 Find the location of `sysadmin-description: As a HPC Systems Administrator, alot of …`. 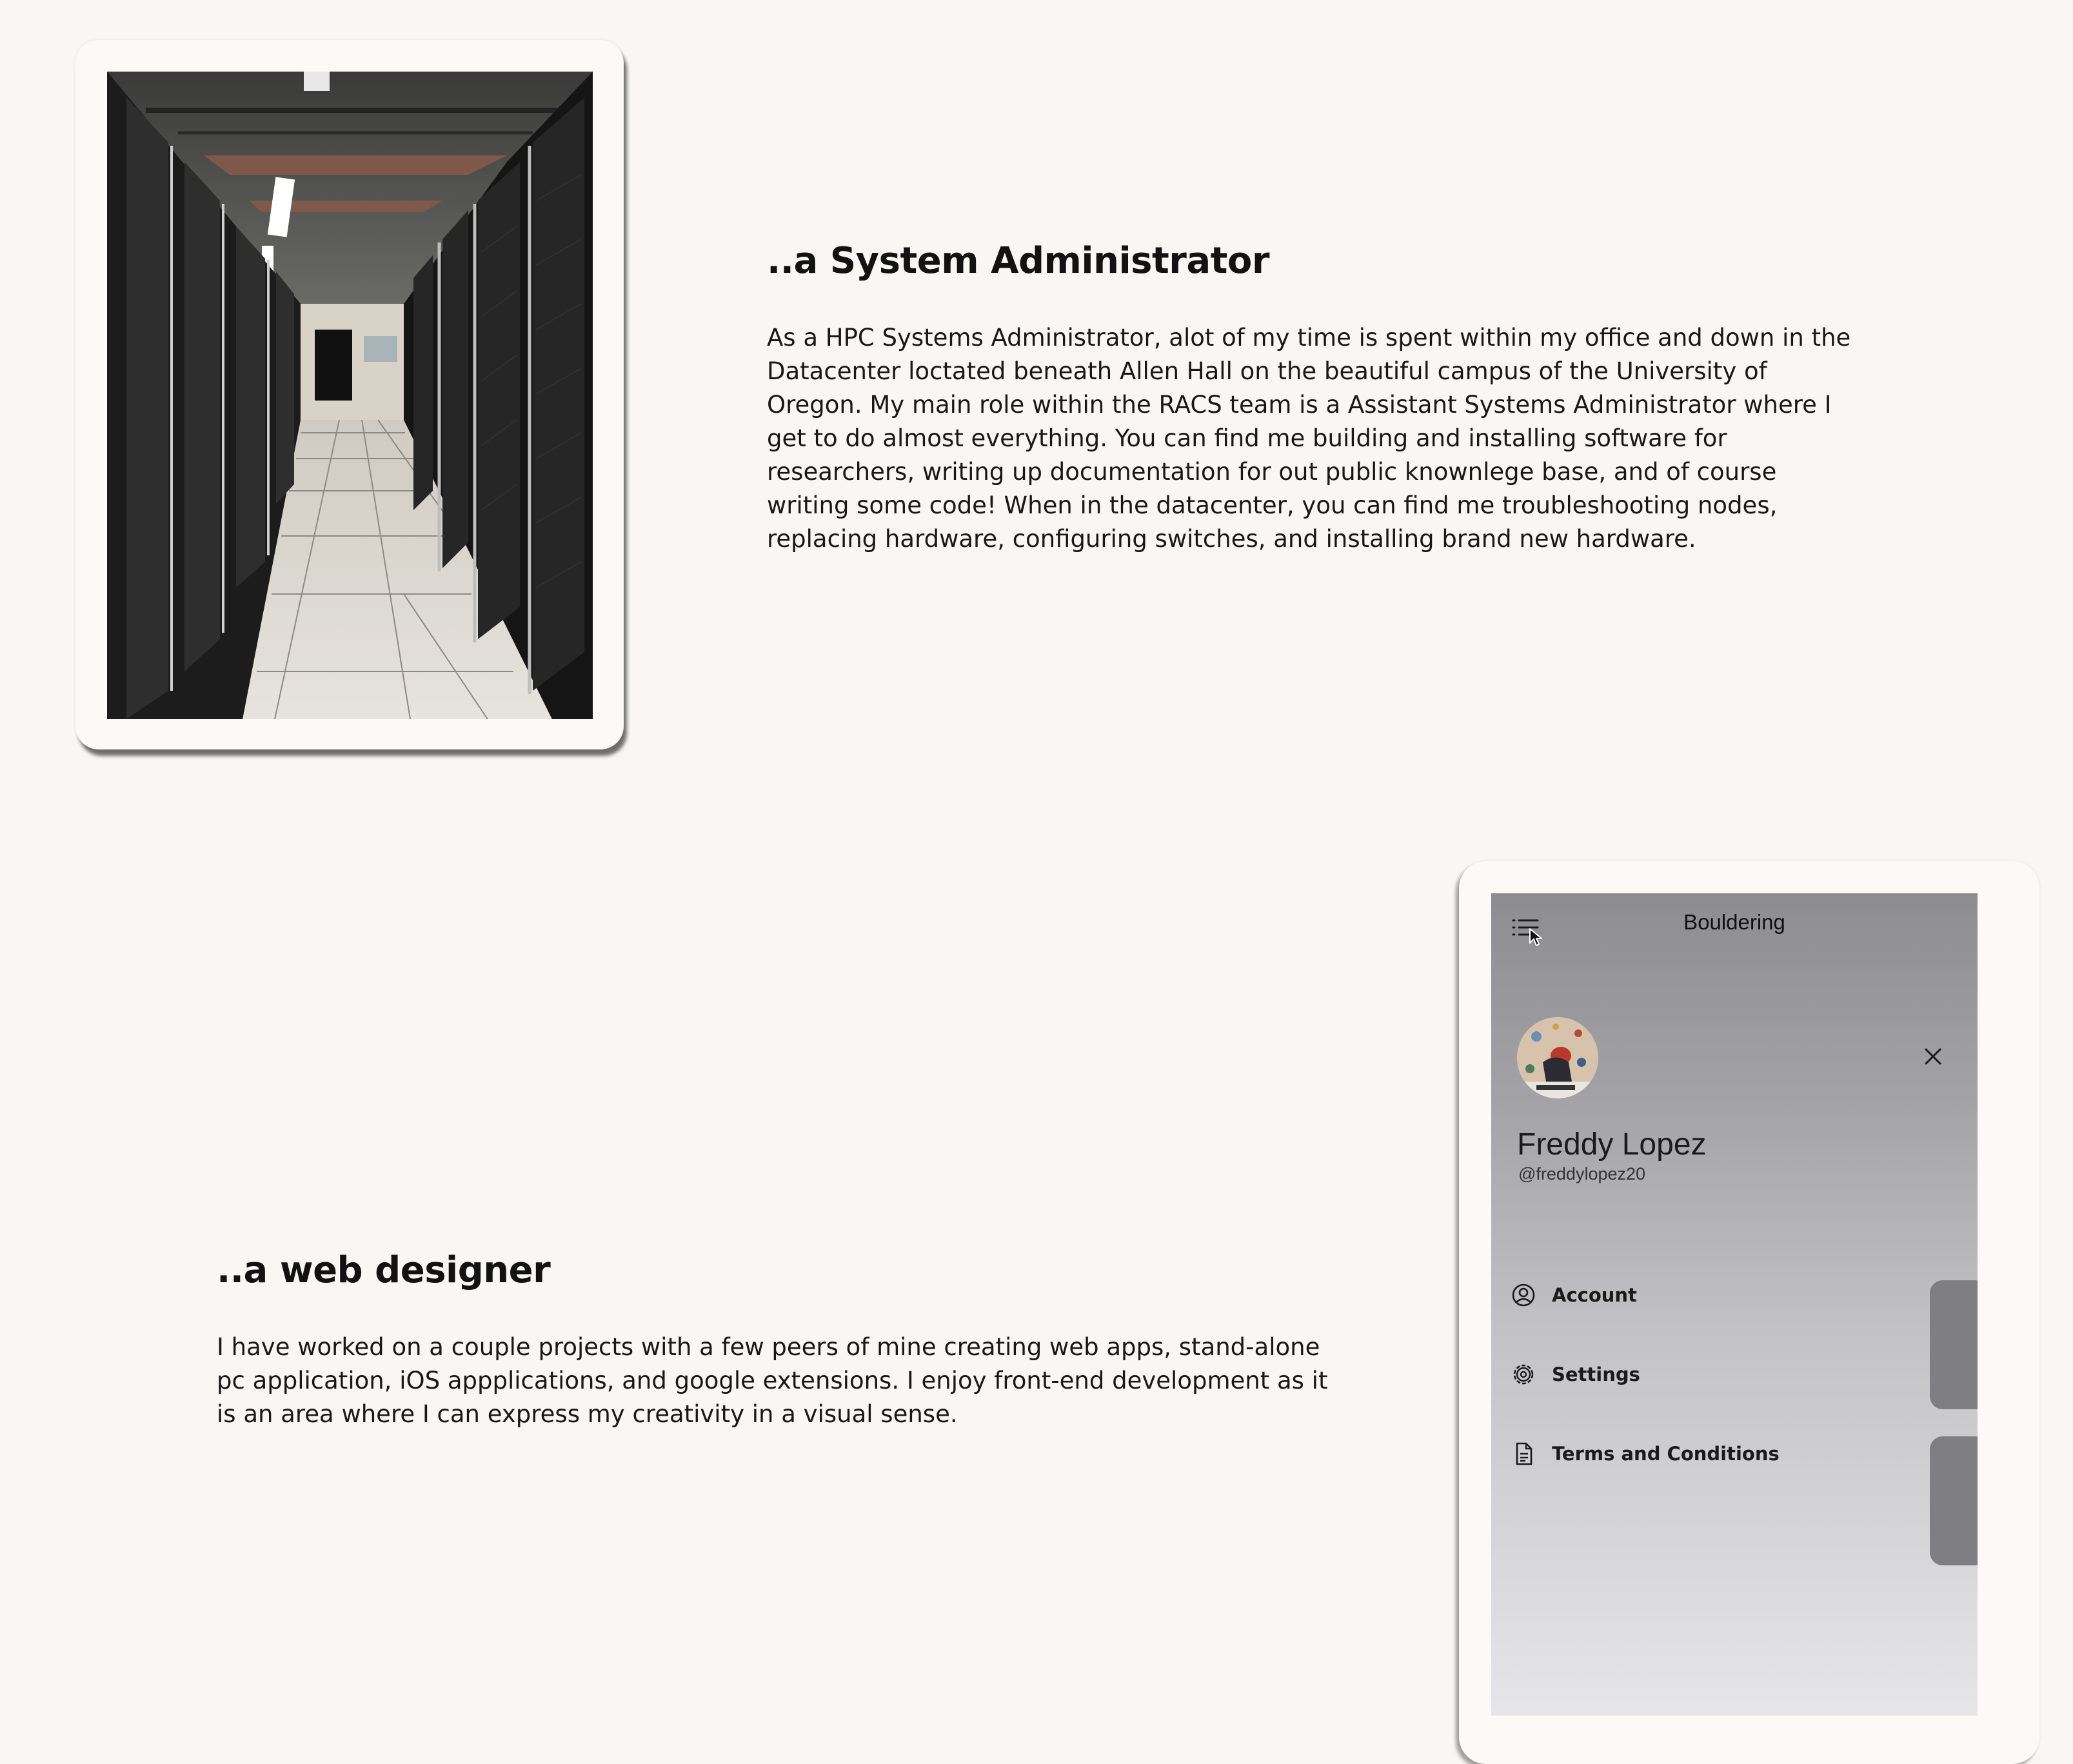

sysadmin-description: As a HPC Systems Administrator, alot of … is located at coordinates (1309, 438).